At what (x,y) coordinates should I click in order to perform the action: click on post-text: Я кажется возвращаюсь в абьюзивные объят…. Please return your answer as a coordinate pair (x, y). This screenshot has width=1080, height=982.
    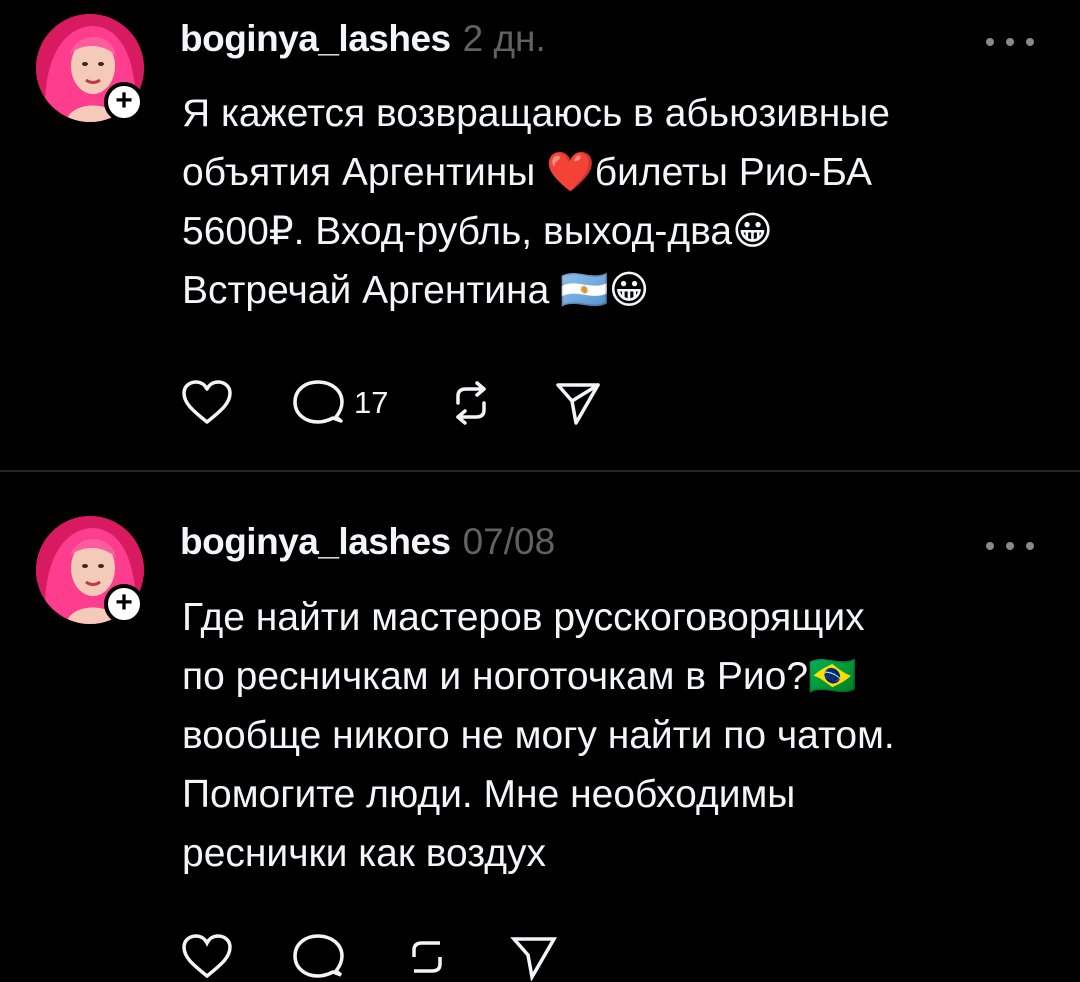
    Looking at the image, I should click on (536, 202).